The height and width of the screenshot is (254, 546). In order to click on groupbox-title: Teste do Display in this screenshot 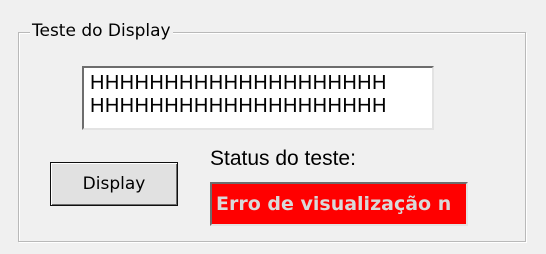, I will do `click(101, 31)`.